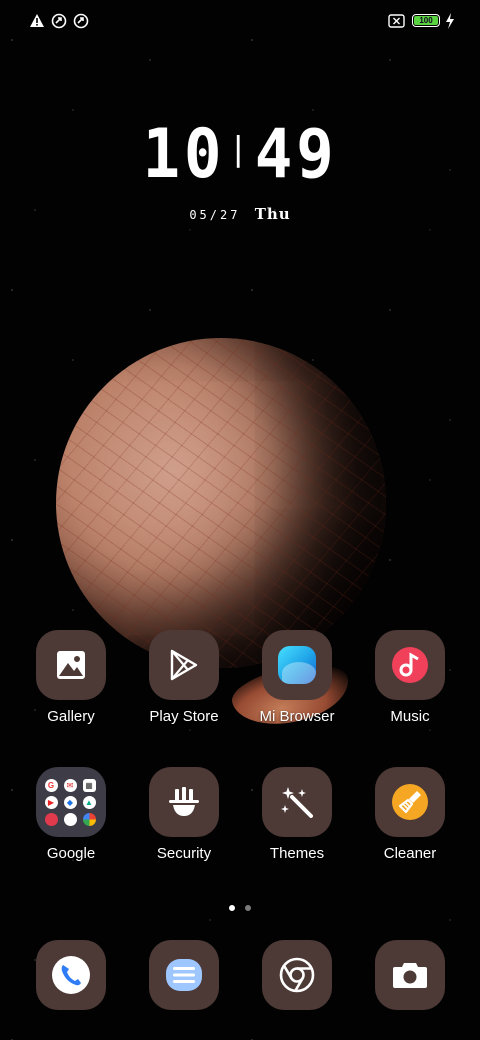 This screenshot has width=480, height=1040. Describe the element at coordinates (70, 819) in the screenshot. I see `messages-mini-icon` at that location.